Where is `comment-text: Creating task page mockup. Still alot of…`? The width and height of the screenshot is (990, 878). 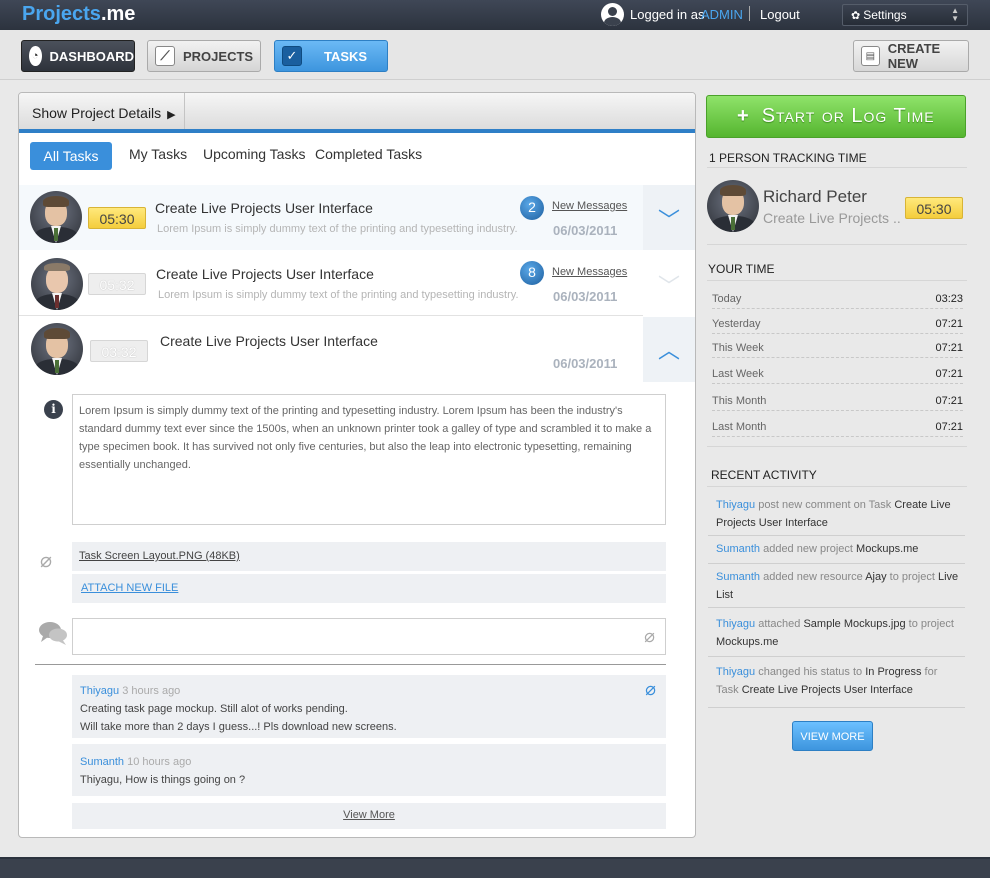
comment-text: Creating task page mockup. Still alot of… is located at coordinates (214, 709).